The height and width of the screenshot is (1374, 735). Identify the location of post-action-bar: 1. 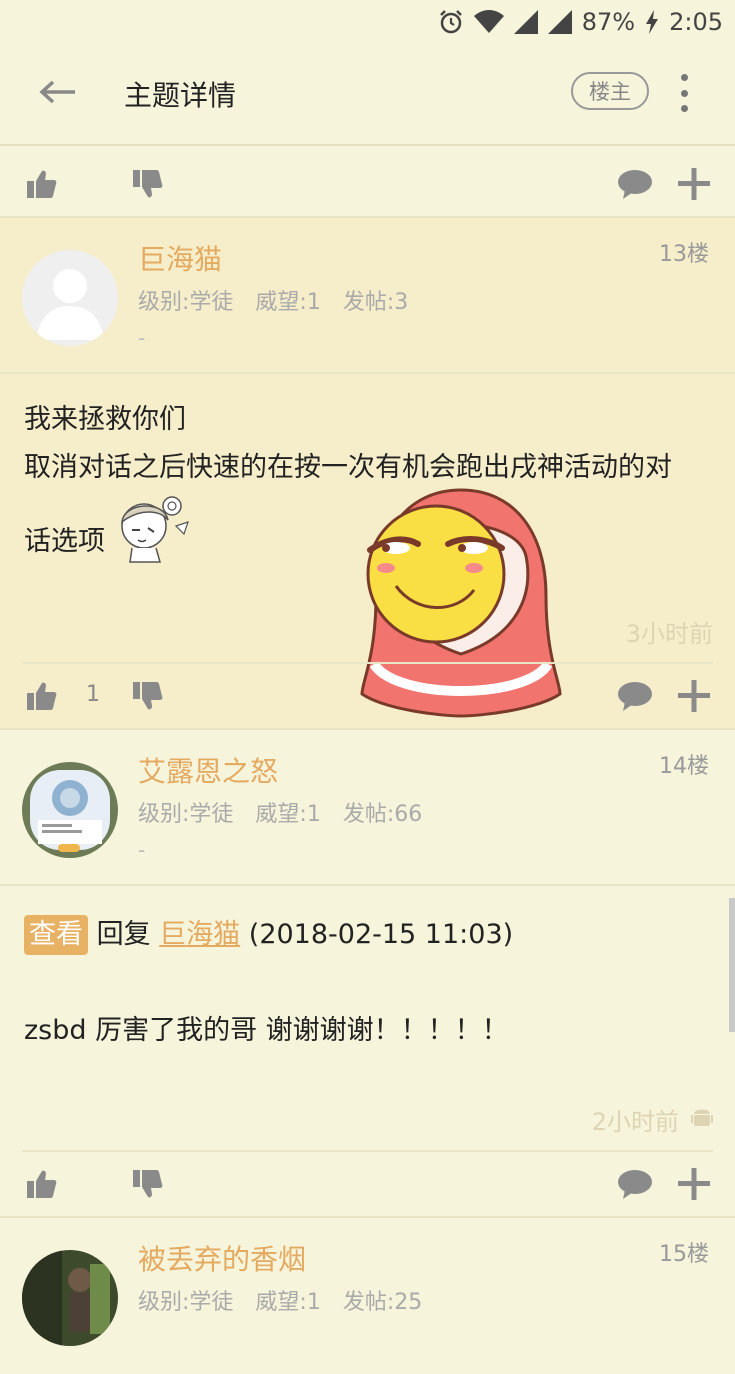
(367, 695).